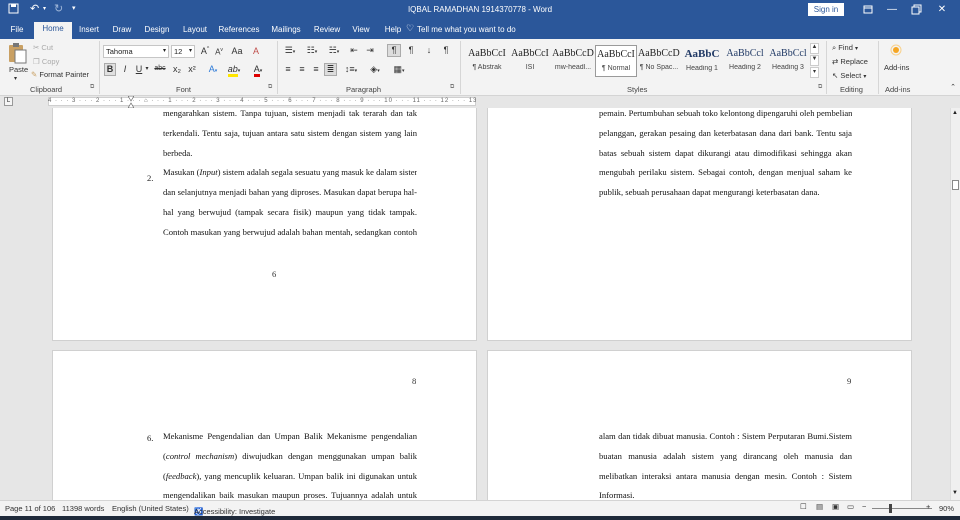 The height and width of the screenshot is (520, 960). I want to click on numbering-button: ☷▾, so click(312, 50).